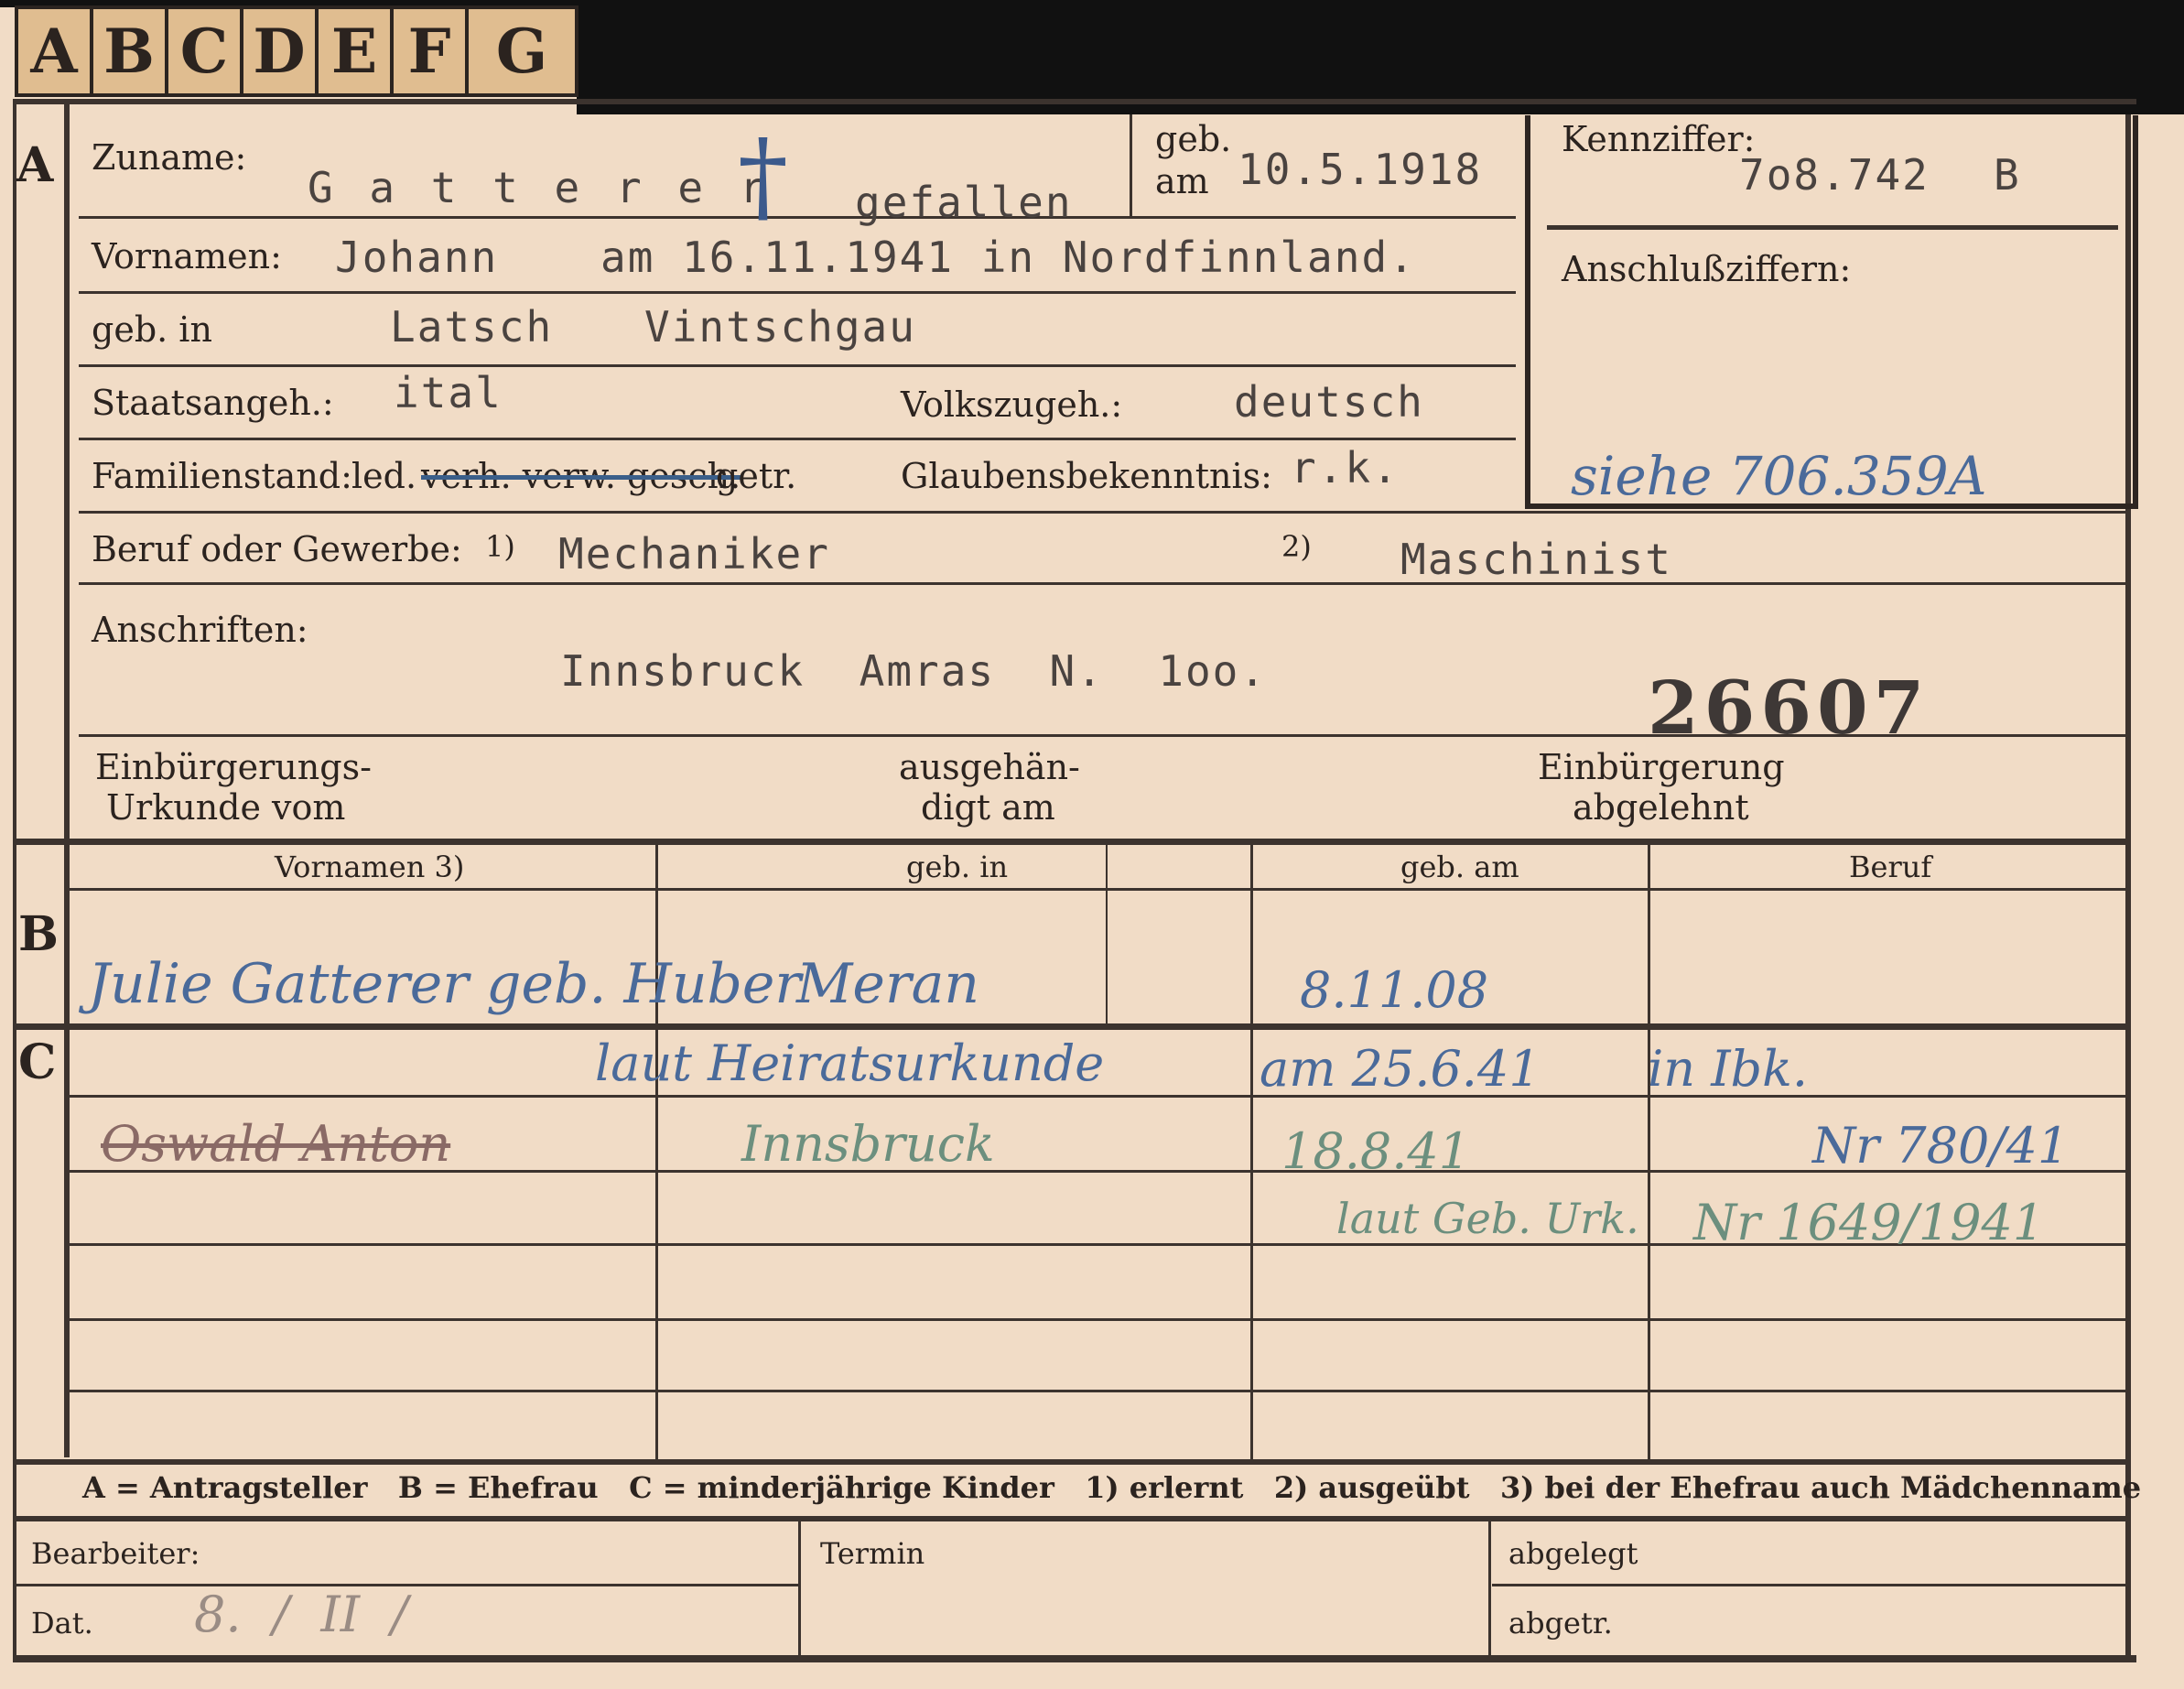 This screenshot has height=1689, width=2184. What do you see at coordinates (1834, 175) in the screenshot?
I see `kennziffer-value: 7o8.742` at bounding box center [1834, 175].